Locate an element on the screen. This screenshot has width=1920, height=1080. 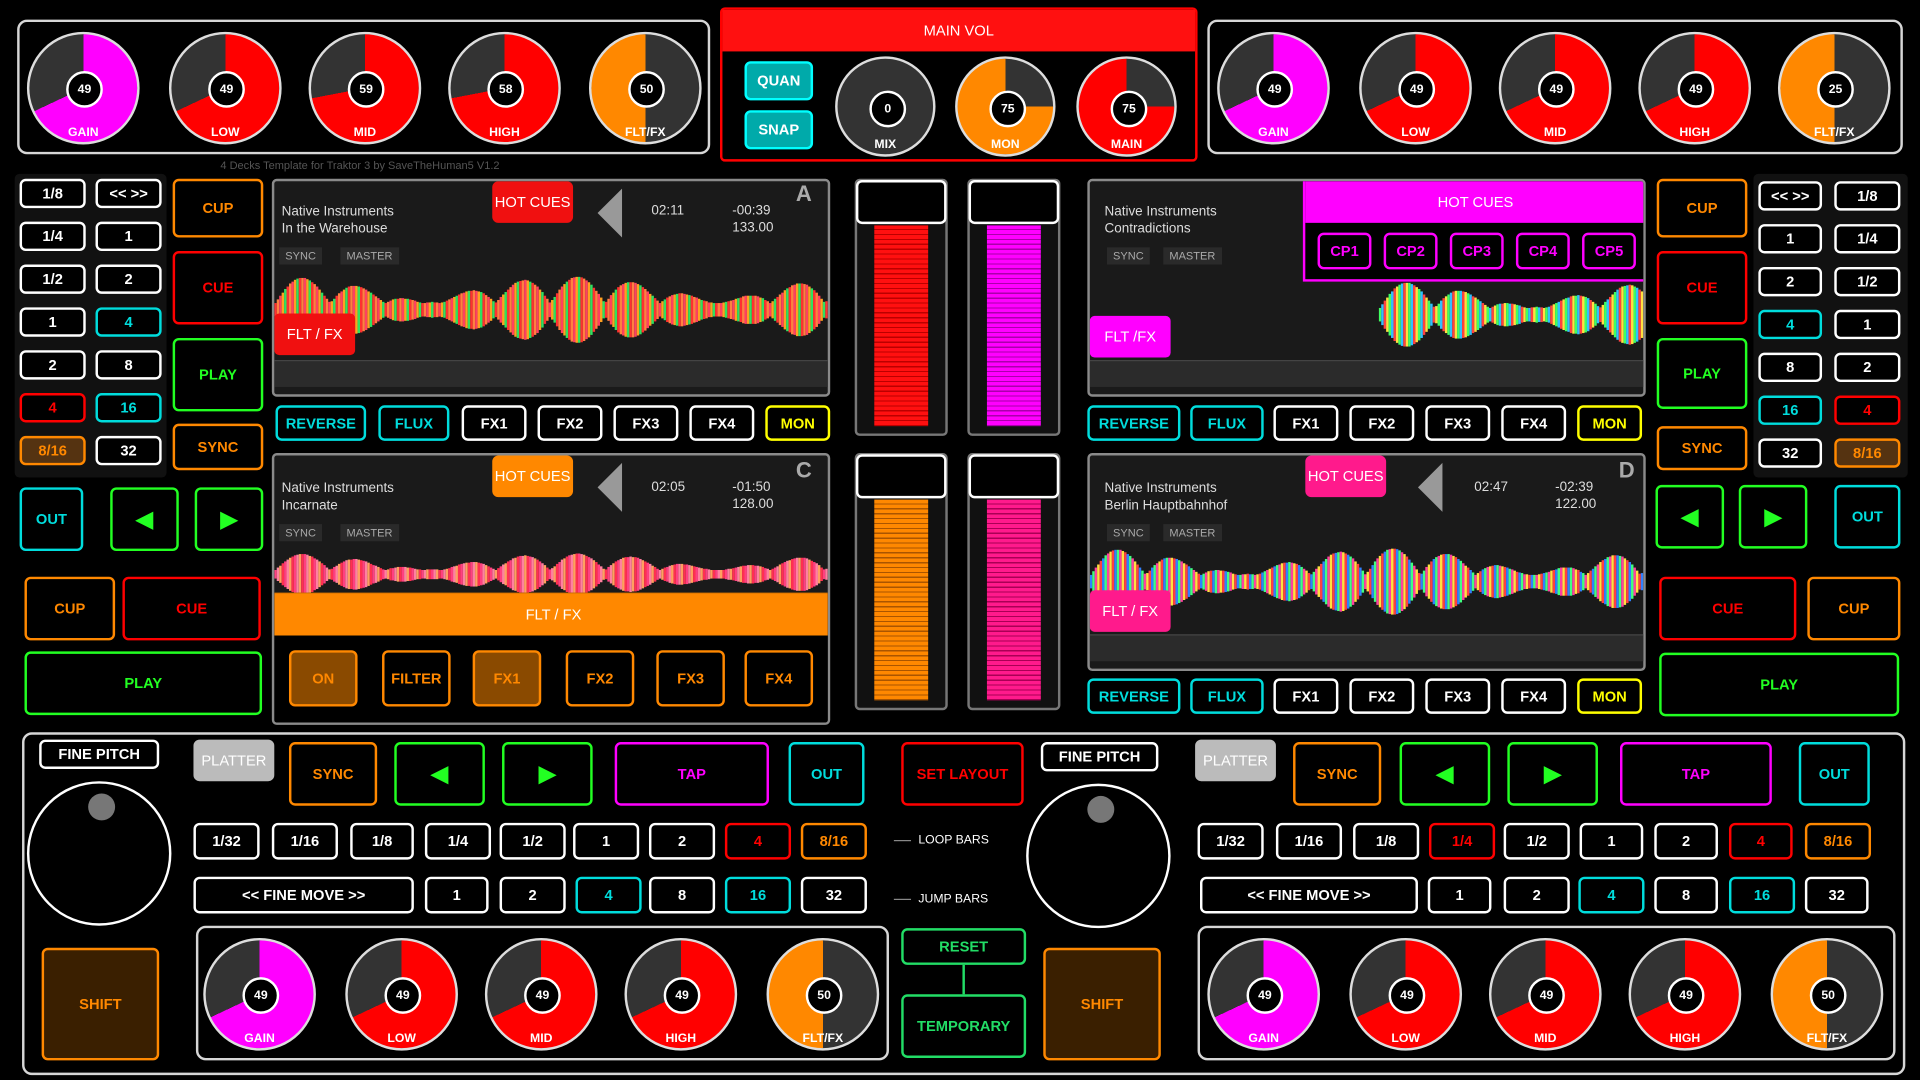
shift-button-right: SHIFT is located at coordinates (1102, 1004).